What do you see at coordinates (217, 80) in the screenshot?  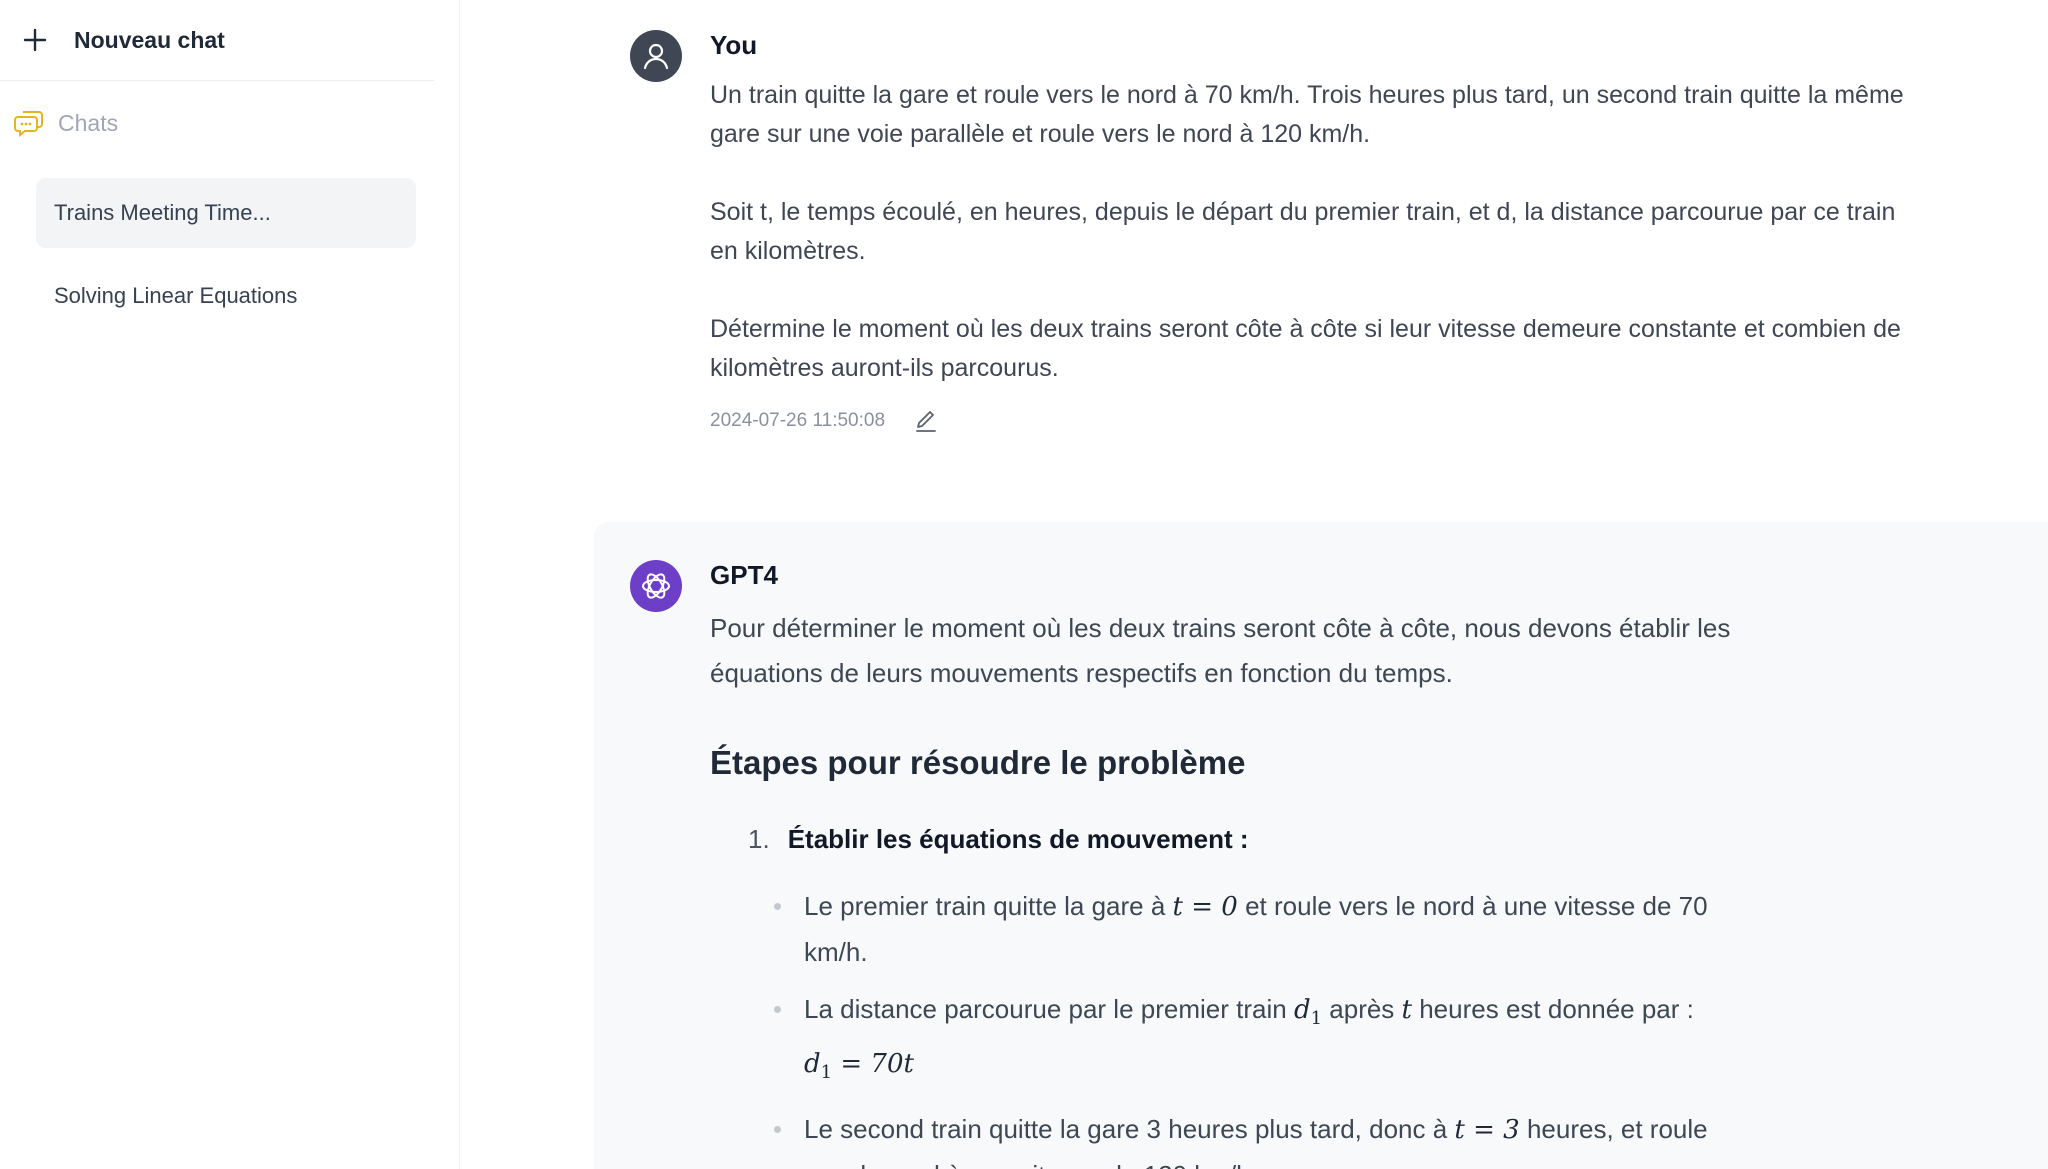 I see `sidebar-divider` at bounding box center [217, 80].